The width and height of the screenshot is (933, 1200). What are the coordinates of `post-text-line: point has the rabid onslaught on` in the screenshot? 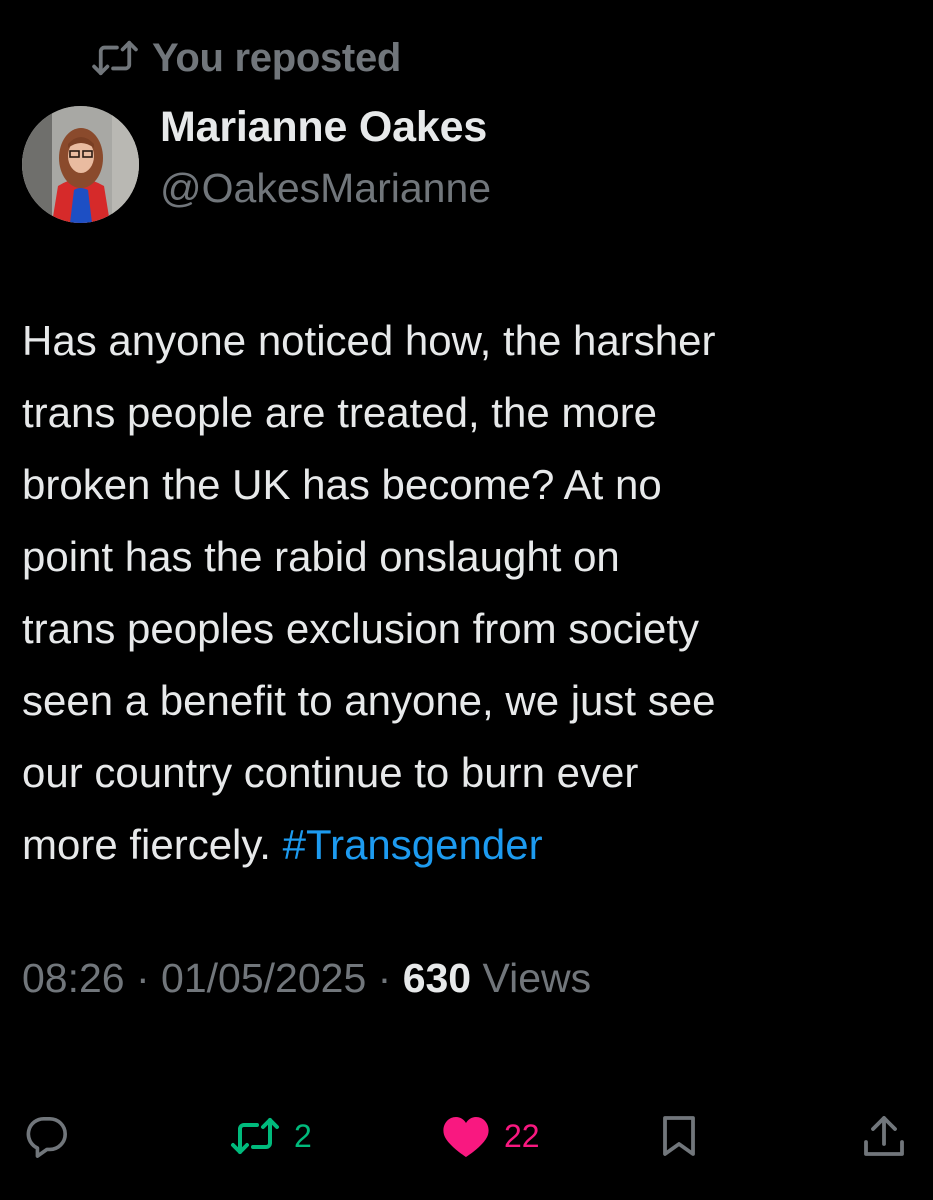 It's located at (321, 556).